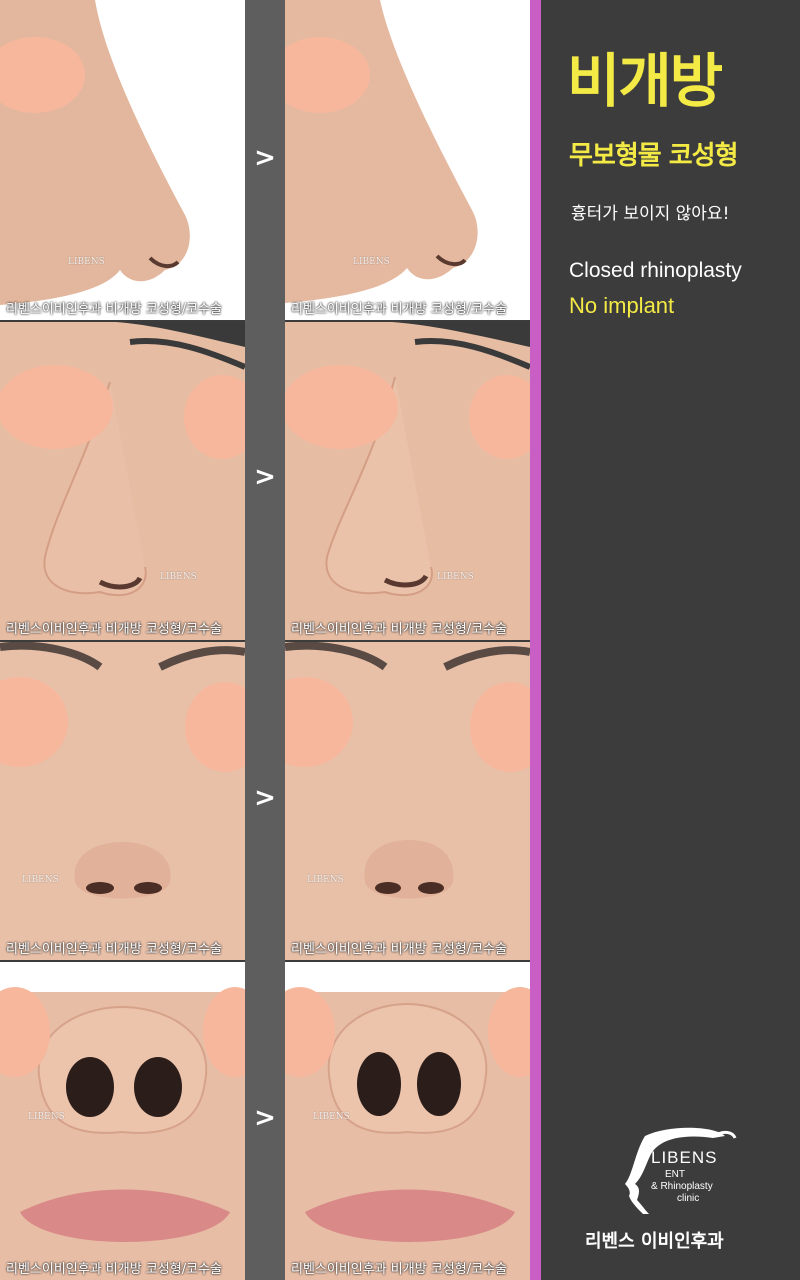 This screenshot has width=800, height=1280. Describe the element at coordinates (265, 158) in the screenshot. I see `arrow-row-1: >` at that location.